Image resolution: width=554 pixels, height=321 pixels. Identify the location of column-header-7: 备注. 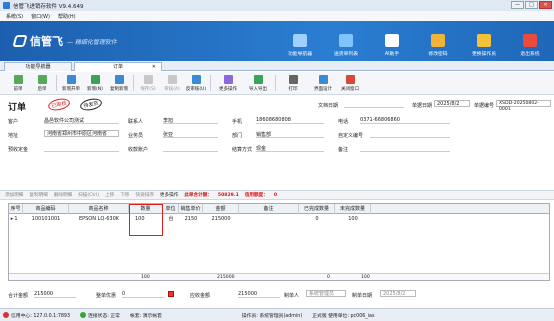
(269, 209).